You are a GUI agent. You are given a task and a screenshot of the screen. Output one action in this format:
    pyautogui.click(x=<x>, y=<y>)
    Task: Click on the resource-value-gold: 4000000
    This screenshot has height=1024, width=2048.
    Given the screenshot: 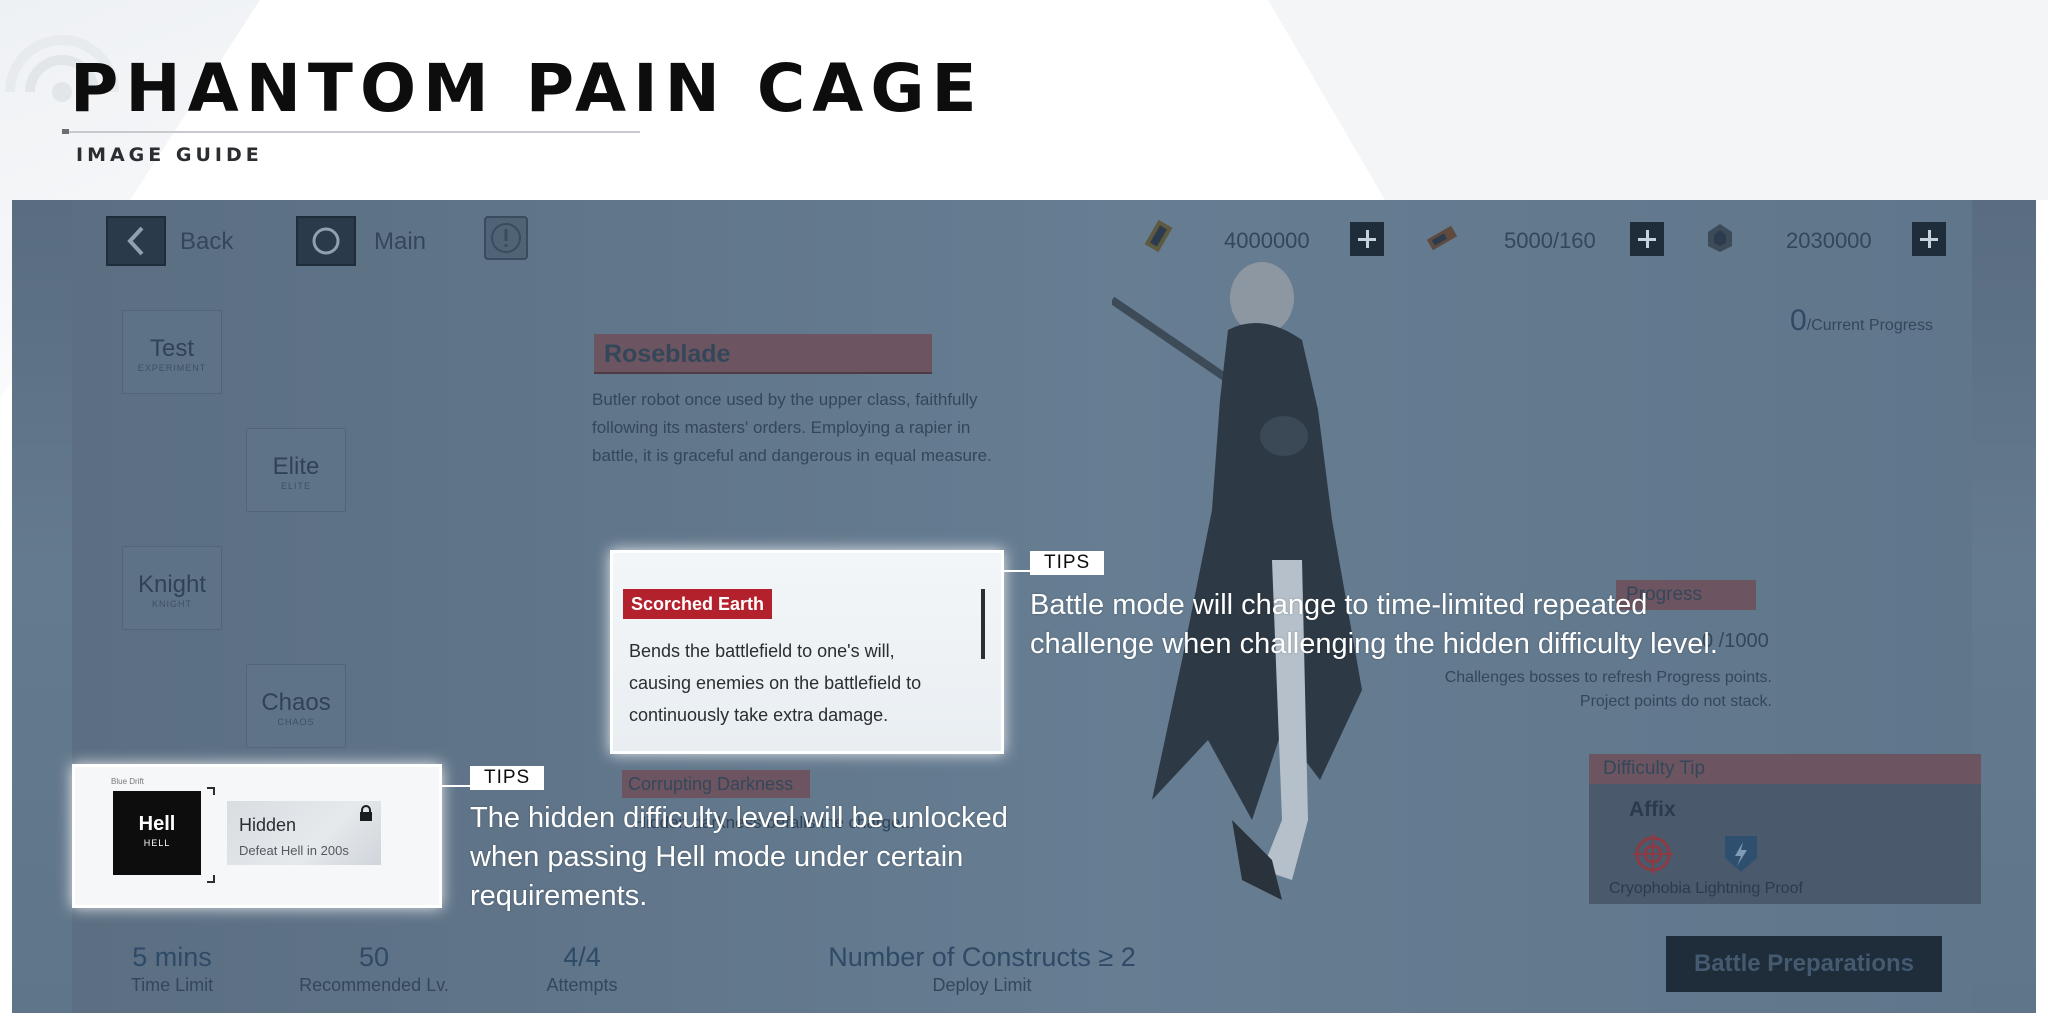 What is the action you would take?
    pyautogui.click(x=1267, y=240)
    